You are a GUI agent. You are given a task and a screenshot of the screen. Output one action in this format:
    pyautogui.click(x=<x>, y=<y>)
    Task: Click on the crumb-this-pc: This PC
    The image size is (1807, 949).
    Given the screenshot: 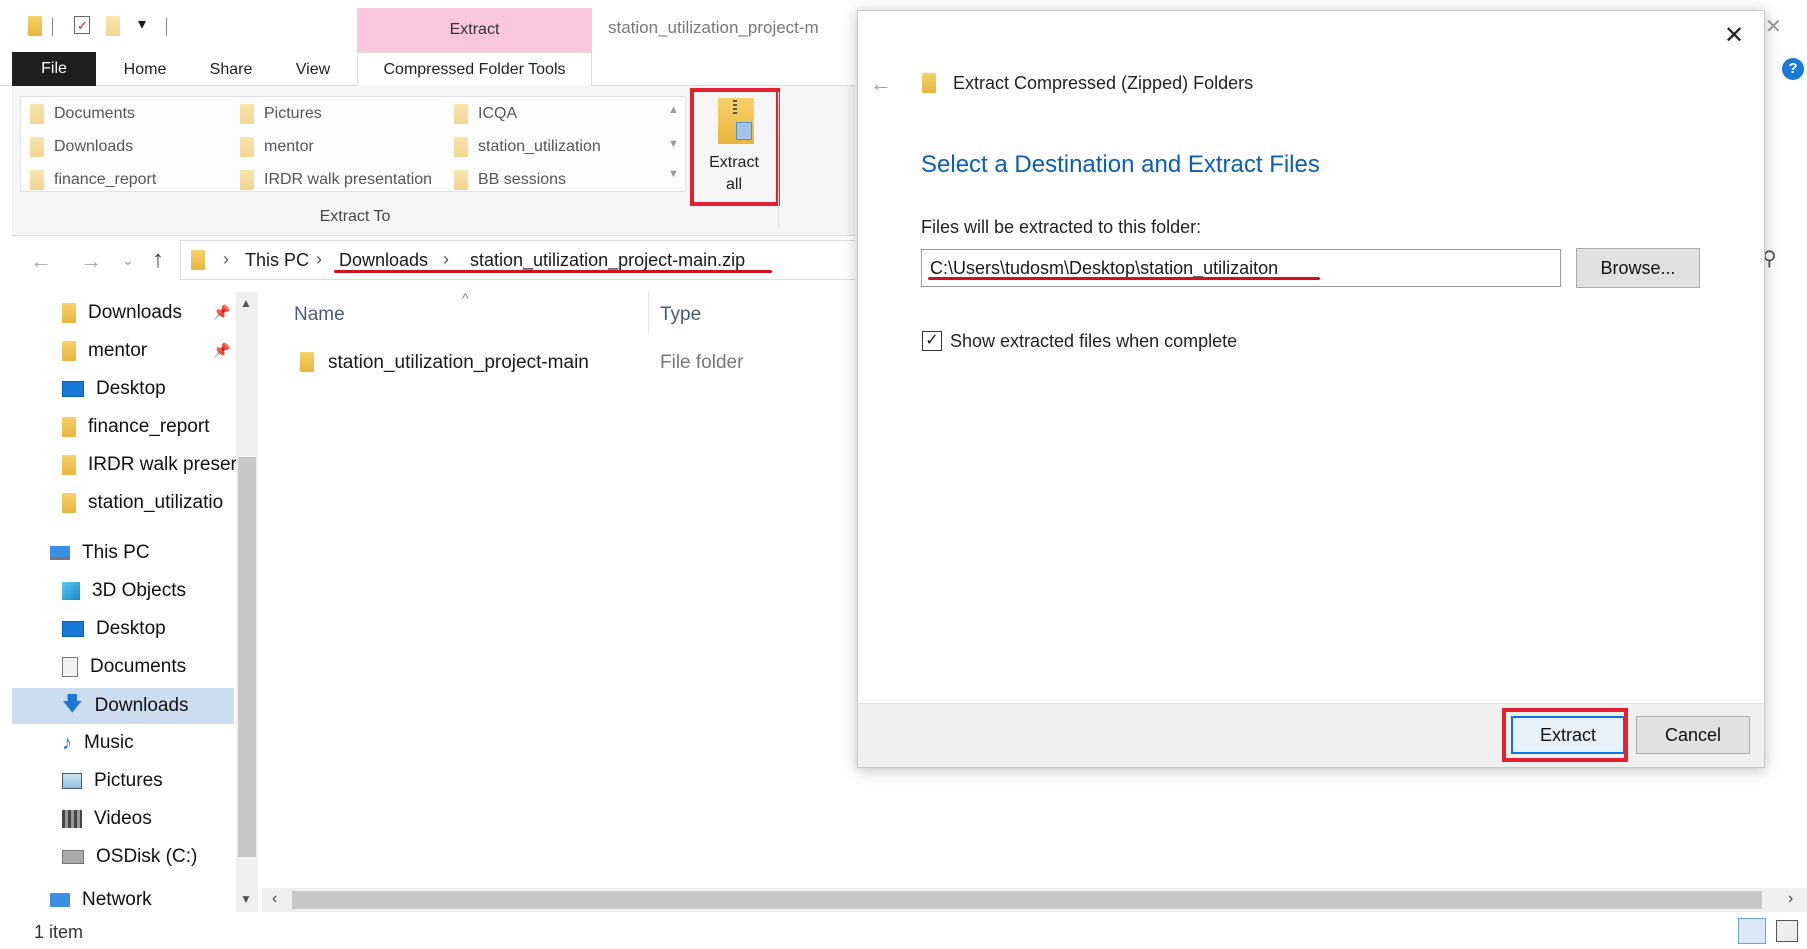 What is the action you would take?
    pyautogui.click(x=277, y=260)
    